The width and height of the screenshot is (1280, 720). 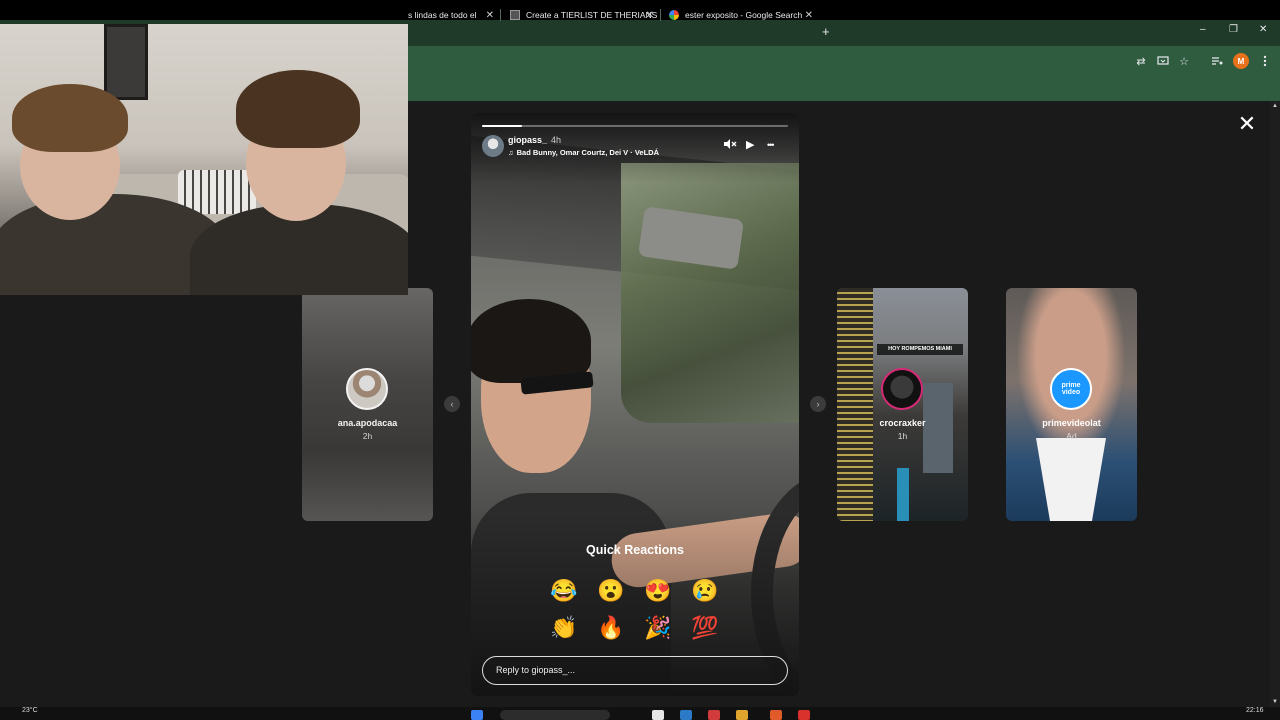 I want to click on reaction-fire: 🔥, so click(x=611, y=628).